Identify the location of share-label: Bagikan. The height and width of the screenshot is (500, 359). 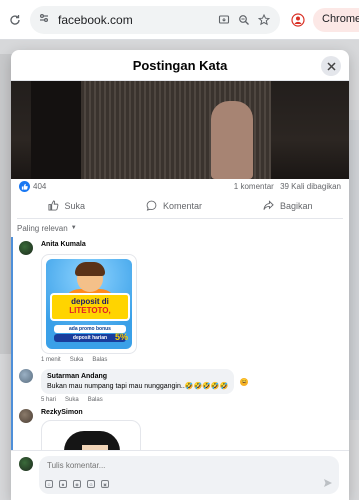
(296, 205).